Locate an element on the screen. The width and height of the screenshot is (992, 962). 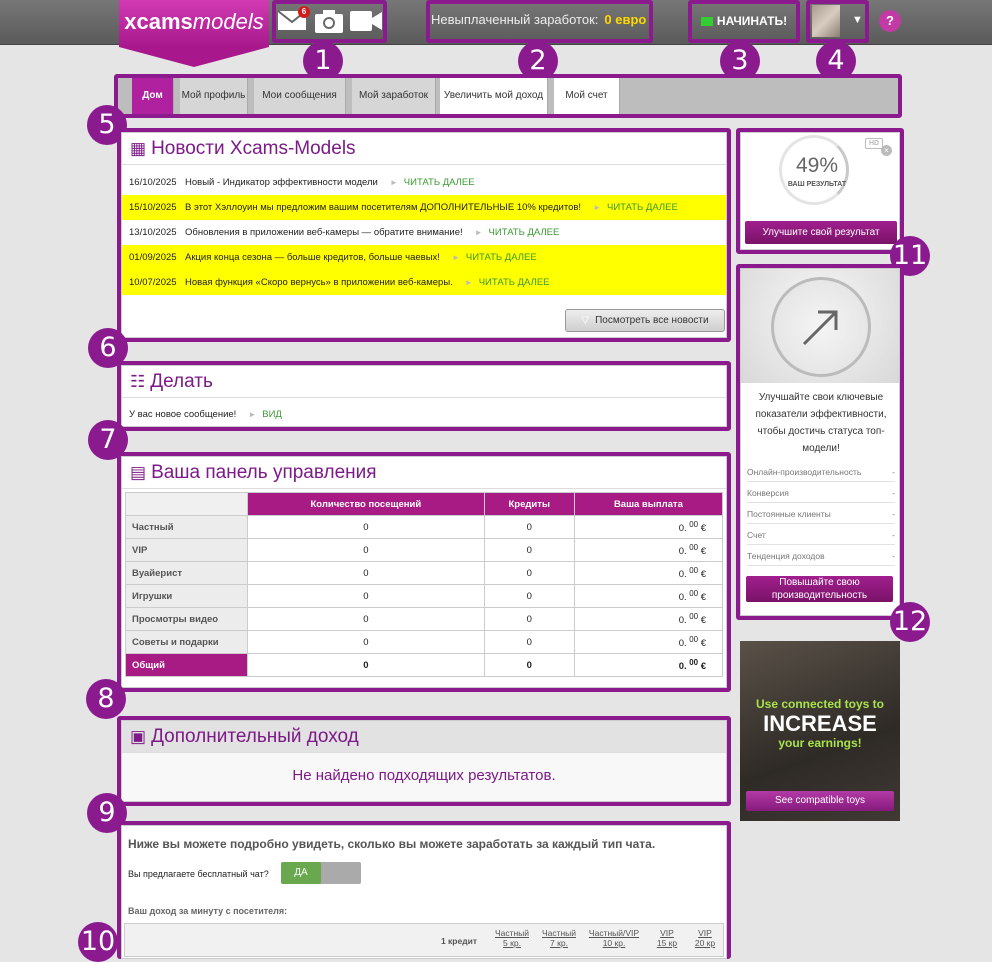
callout-number: 10 is located at coordinates (98, 942).